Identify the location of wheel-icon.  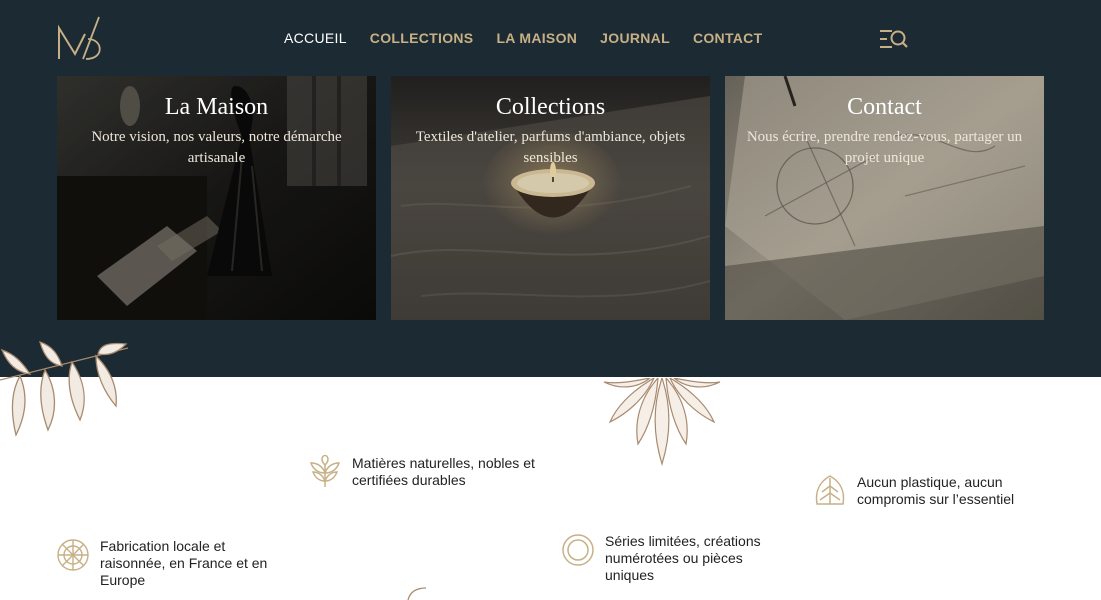
(73, 555).